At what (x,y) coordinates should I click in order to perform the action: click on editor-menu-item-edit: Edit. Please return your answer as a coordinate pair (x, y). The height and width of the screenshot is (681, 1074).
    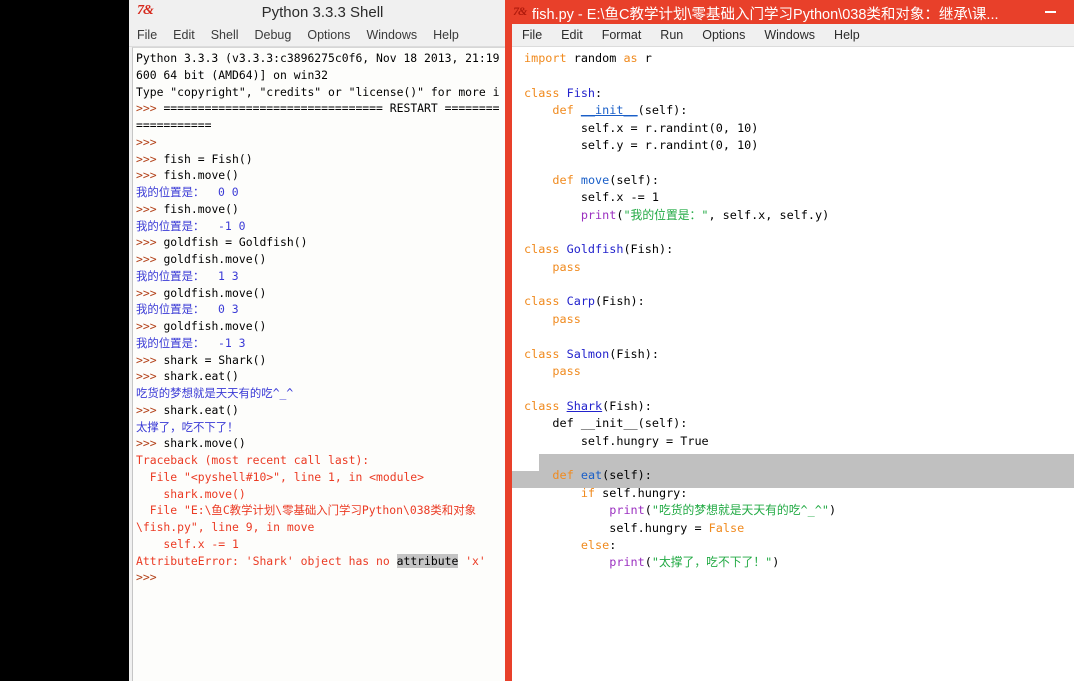
    Looking at the image, I should click on (572, 35).